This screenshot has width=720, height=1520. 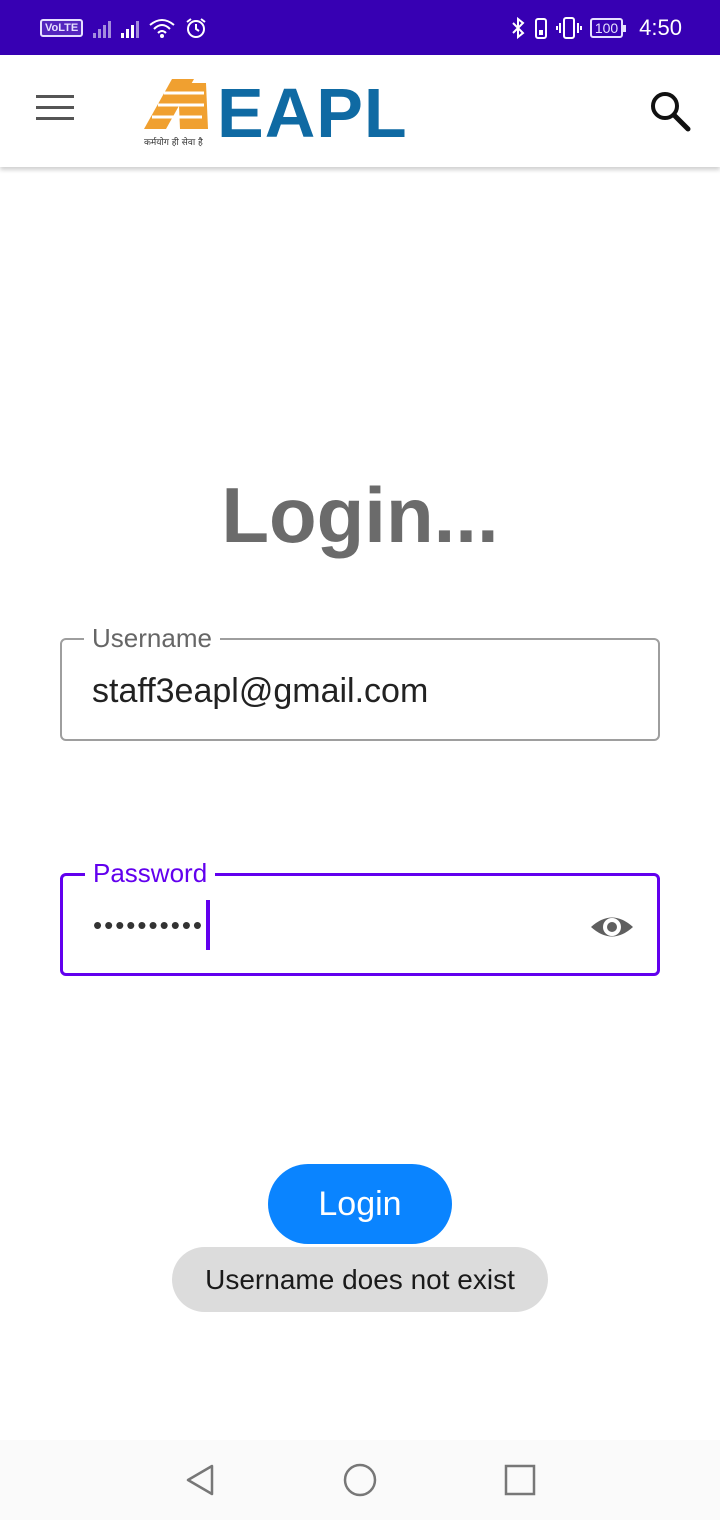 I want to click on logo-text: EAPL, so click(x=312, y=113).